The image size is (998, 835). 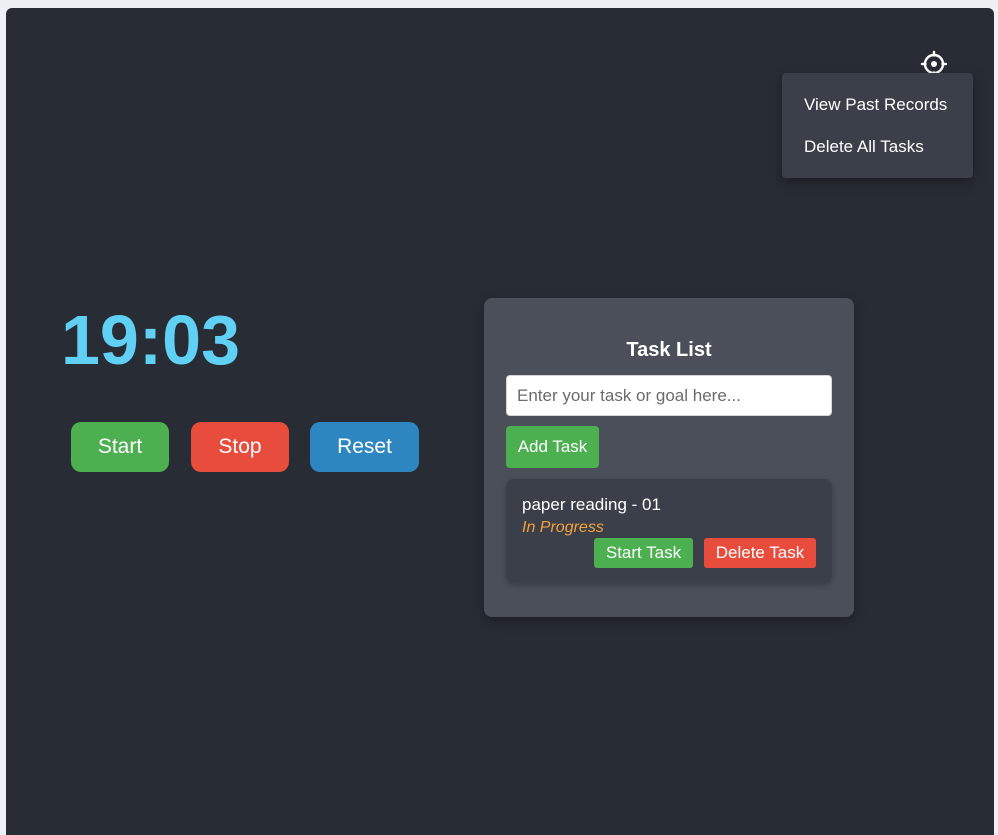 I want to click on start-task-button: Start Task, so click(x=643, y=553).